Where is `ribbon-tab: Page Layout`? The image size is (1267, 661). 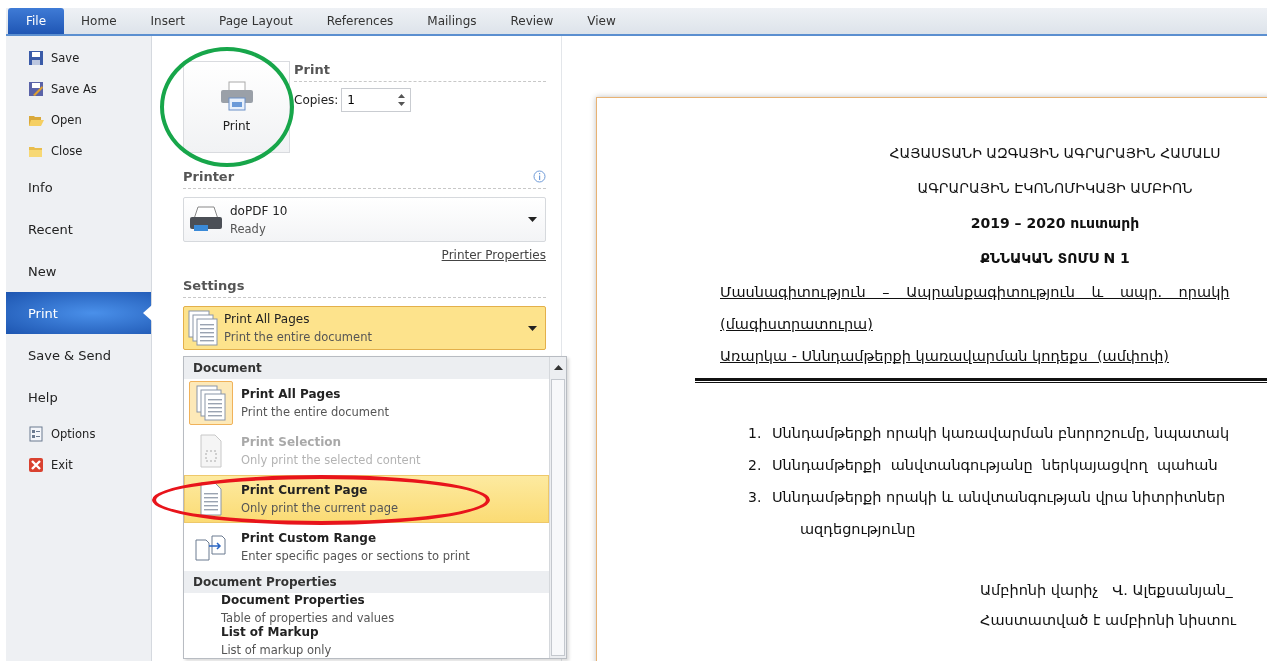
ribbon-tab: Page Layout is located at coordinates (255, 21).